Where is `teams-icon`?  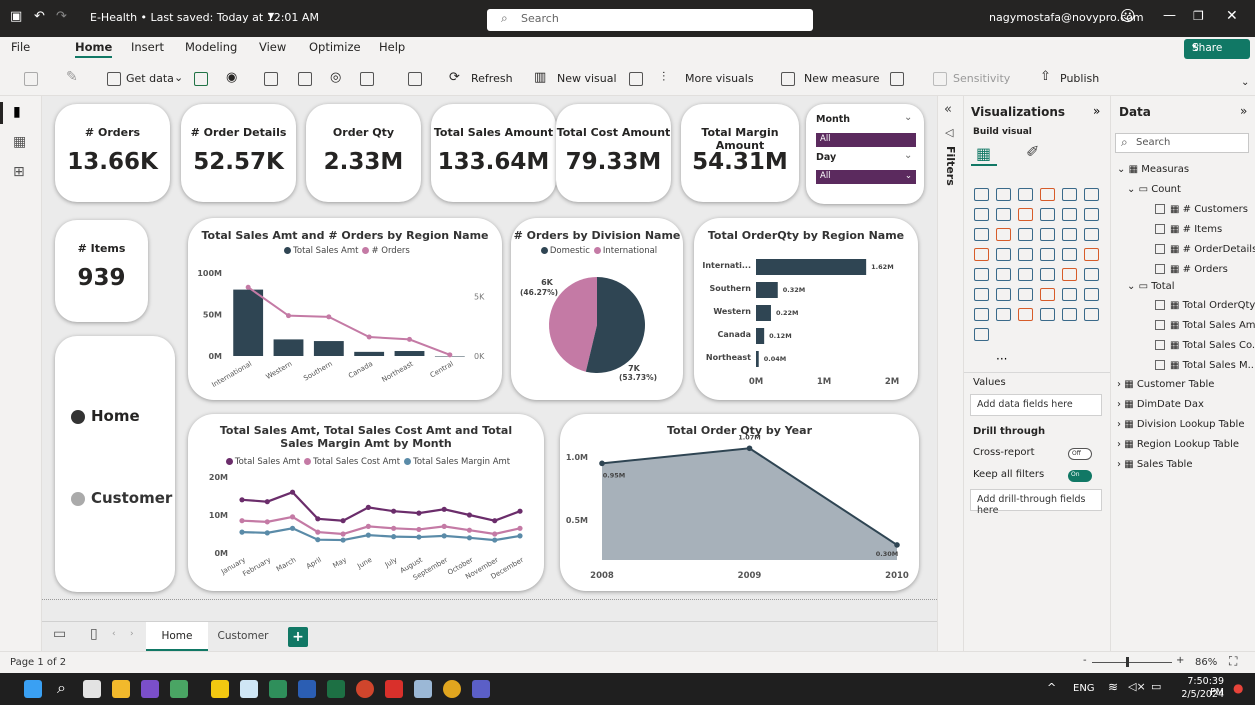 teams-icon is located at coordinates (481, 689).